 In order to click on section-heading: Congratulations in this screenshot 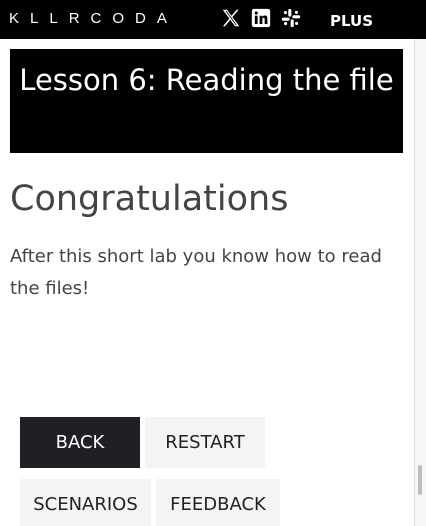, I will do `click(149, 199)`.